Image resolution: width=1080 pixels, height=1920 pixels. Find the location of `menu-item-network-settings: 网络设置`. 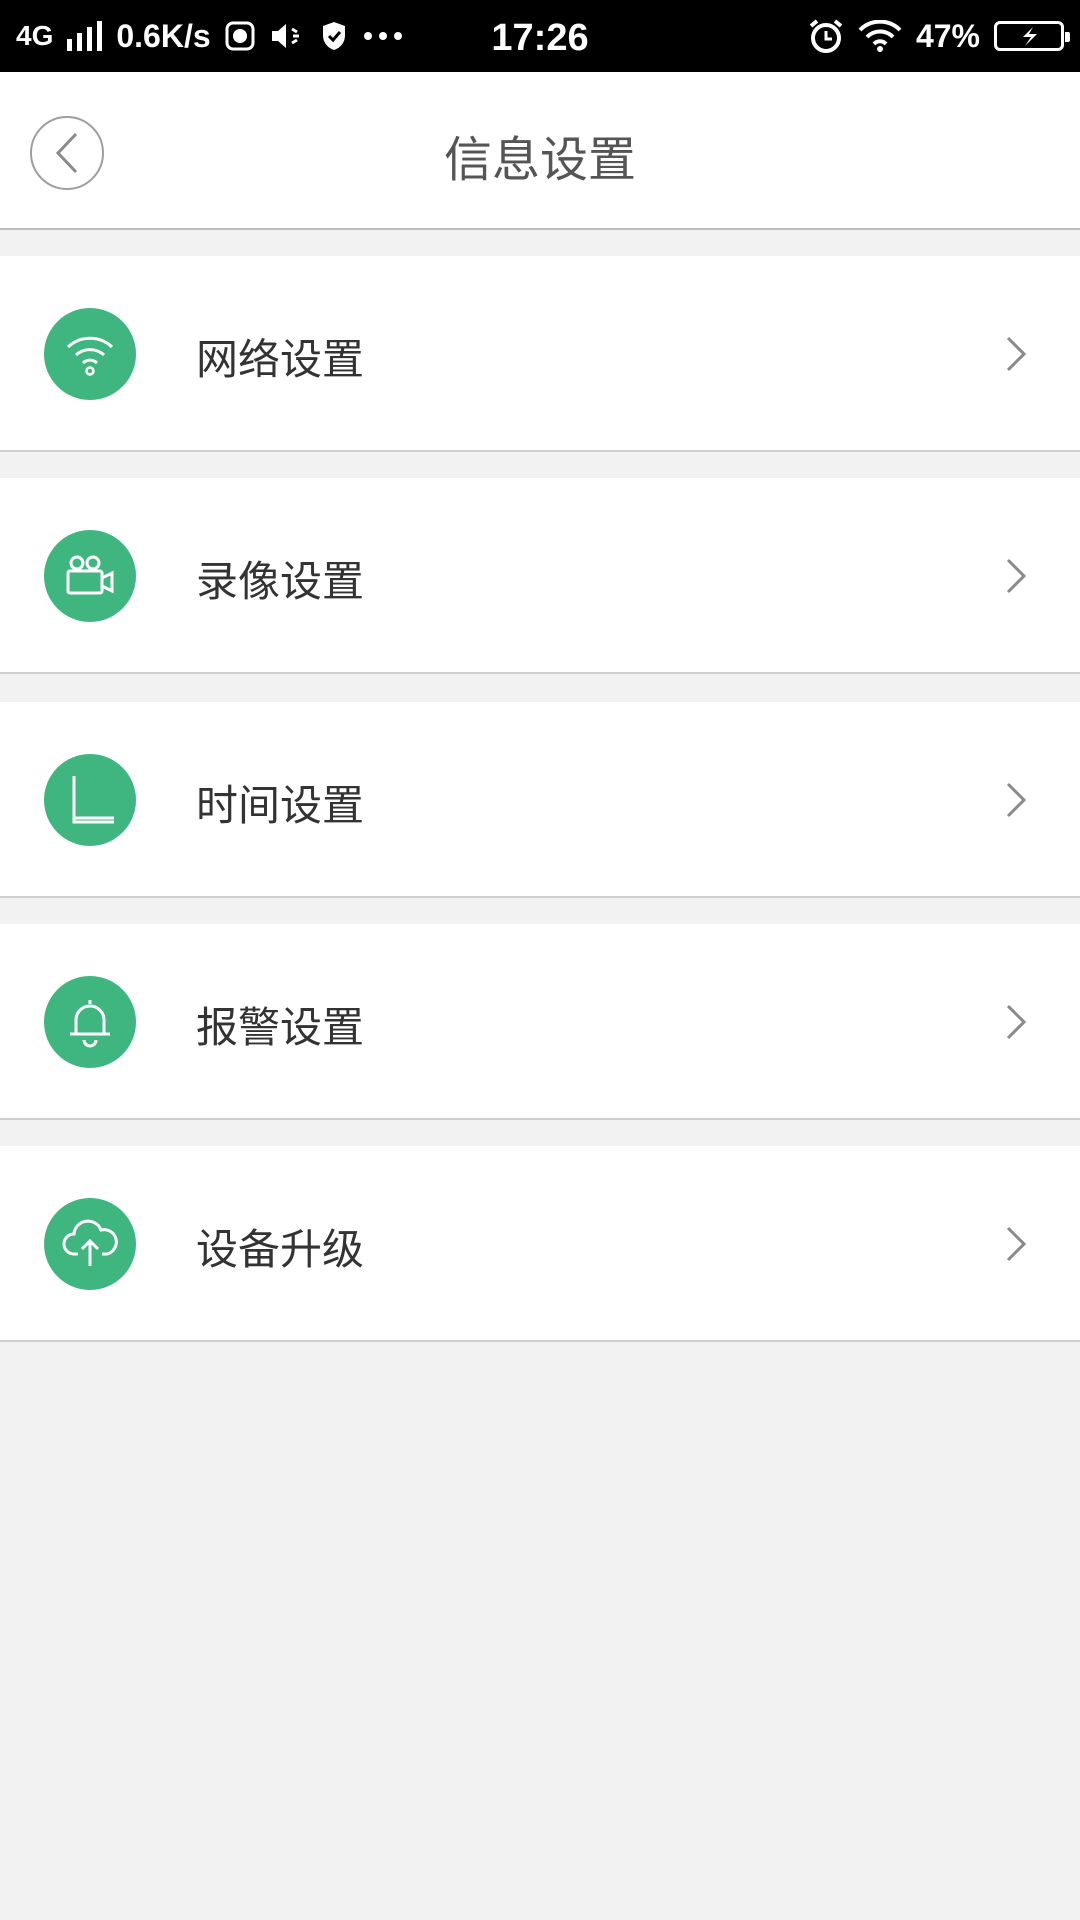

menu-item-network-settings: 网络设置 is located at coordinates (540, 354).